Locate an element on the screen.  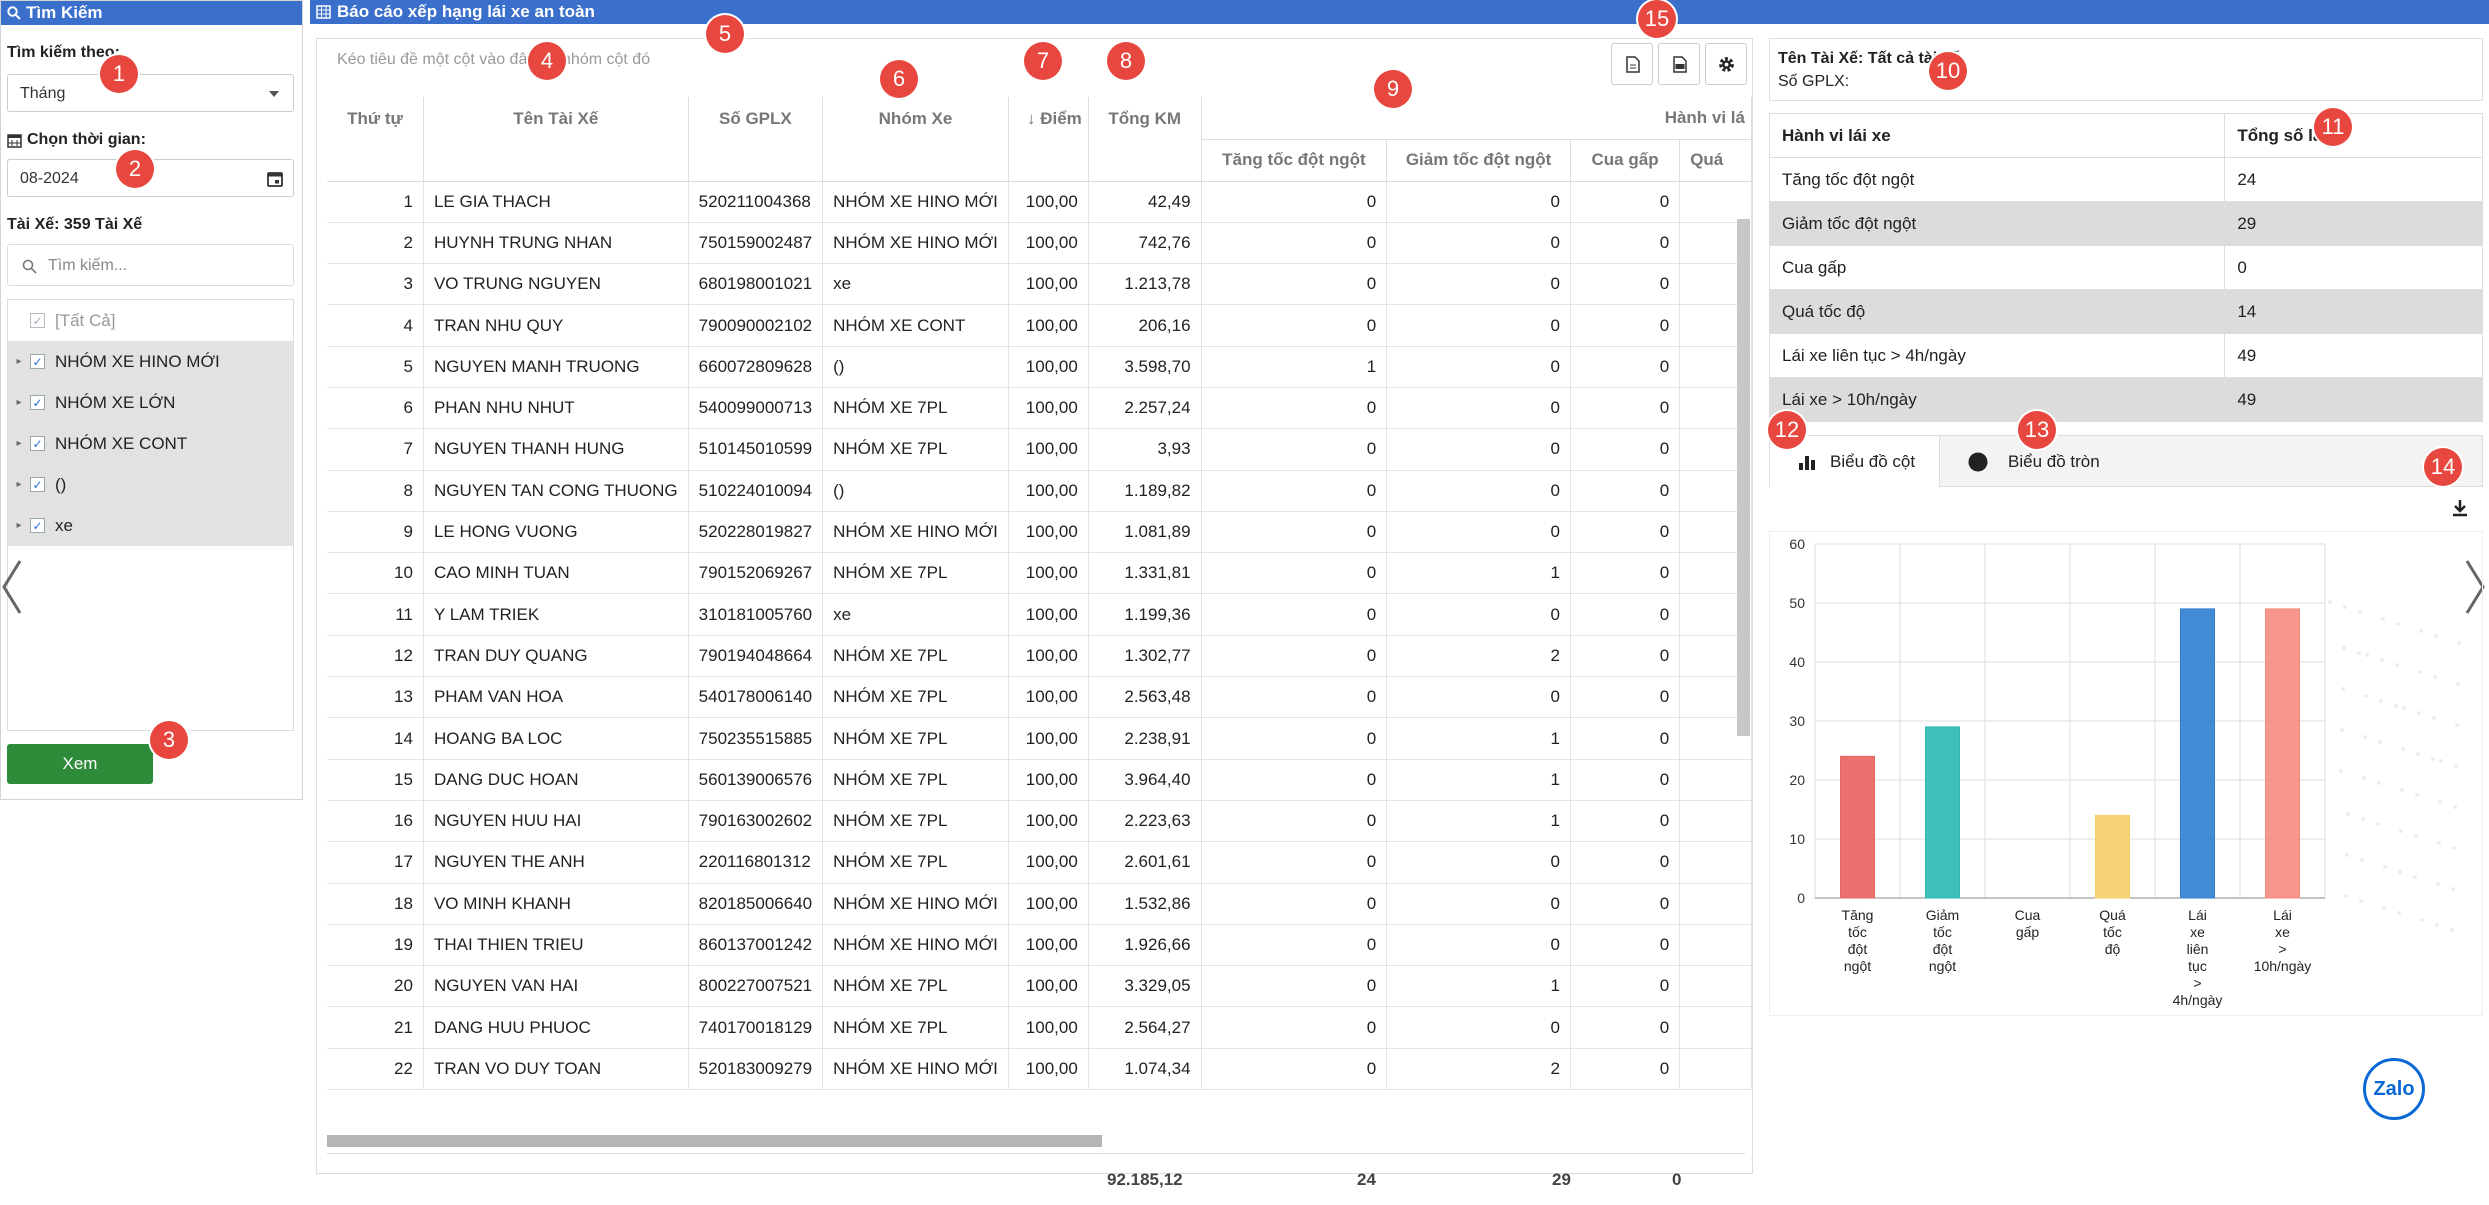
settings-button is located at coordinates (1726, 64).